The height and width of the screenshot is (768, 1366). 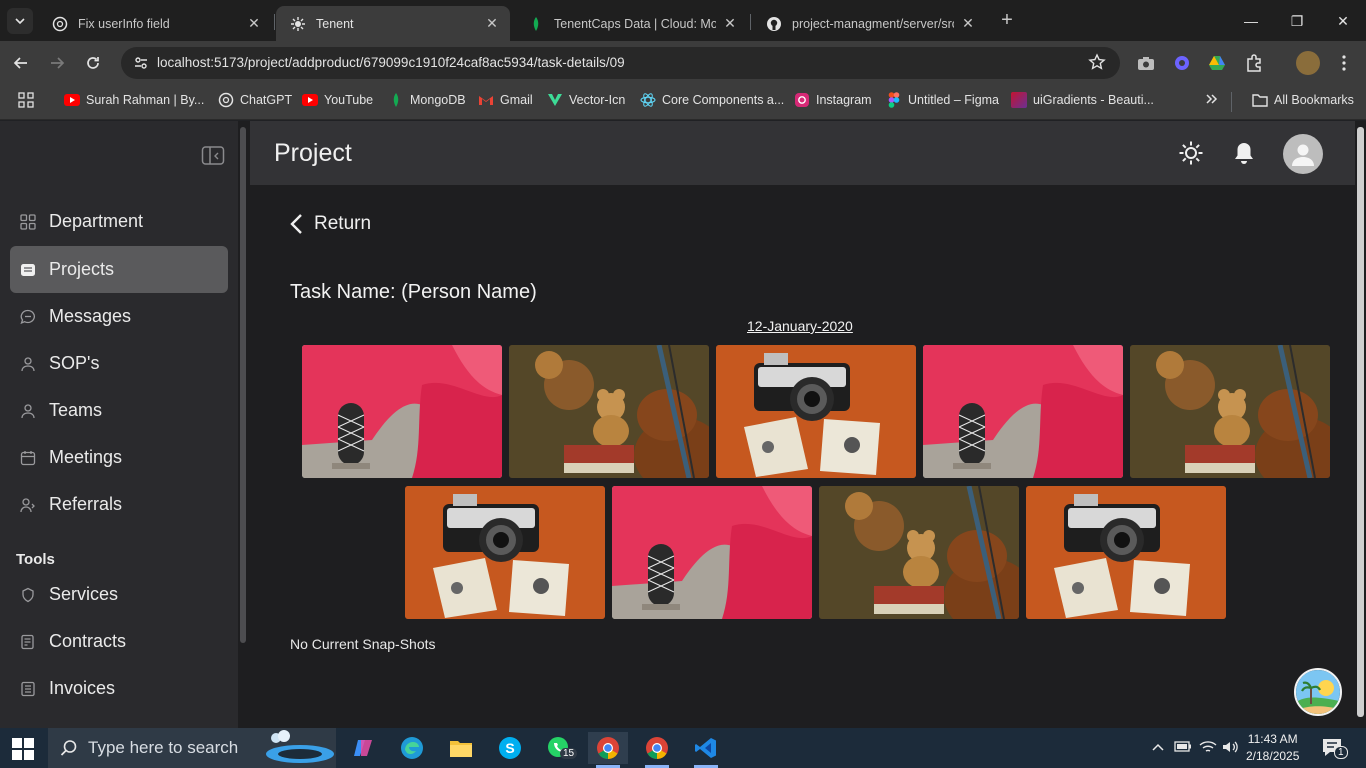 I want to click on sidebar-item-invoices: Invoices, so click(x=119, y=688).